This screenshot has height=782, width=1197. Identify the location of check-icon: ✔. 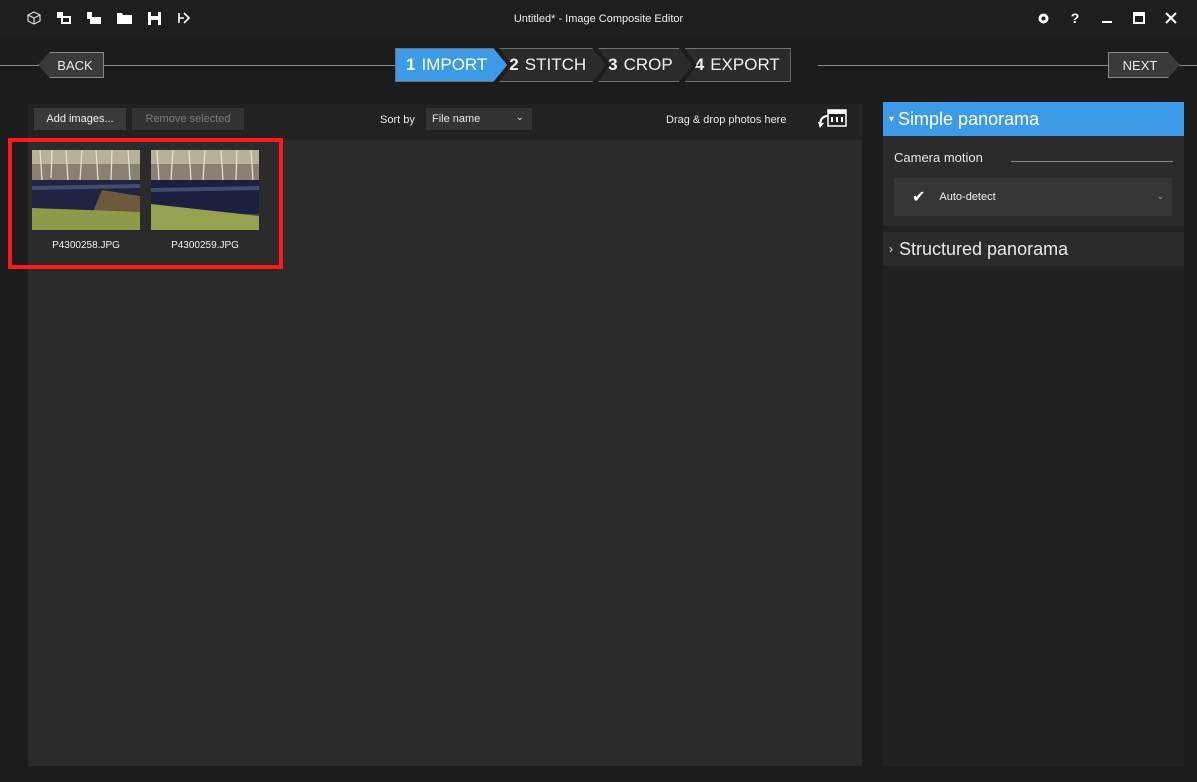
(919, 197).